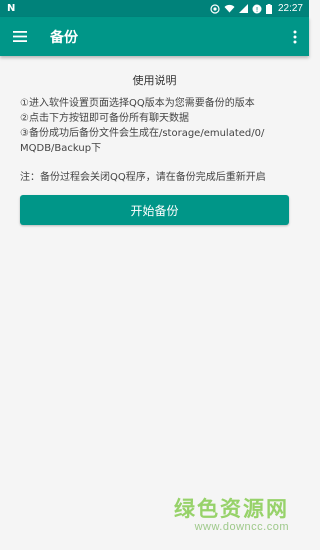 This screenshot has width=320, height=550. Describe the element at coordinates (229, 8) in the screenshot. I see `wifi-icon` at that location.